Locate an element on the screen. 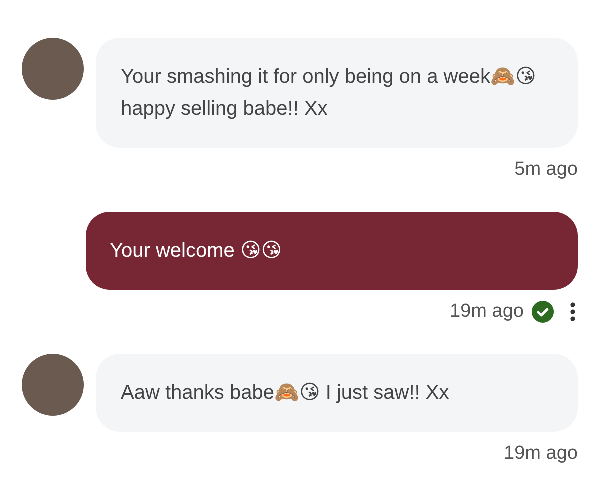  check-icon is located at coordinates (543, 312).